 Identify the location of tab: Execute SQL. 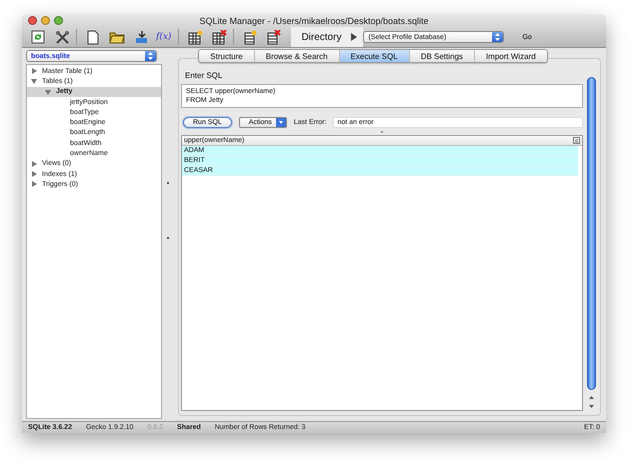
(373, 56).